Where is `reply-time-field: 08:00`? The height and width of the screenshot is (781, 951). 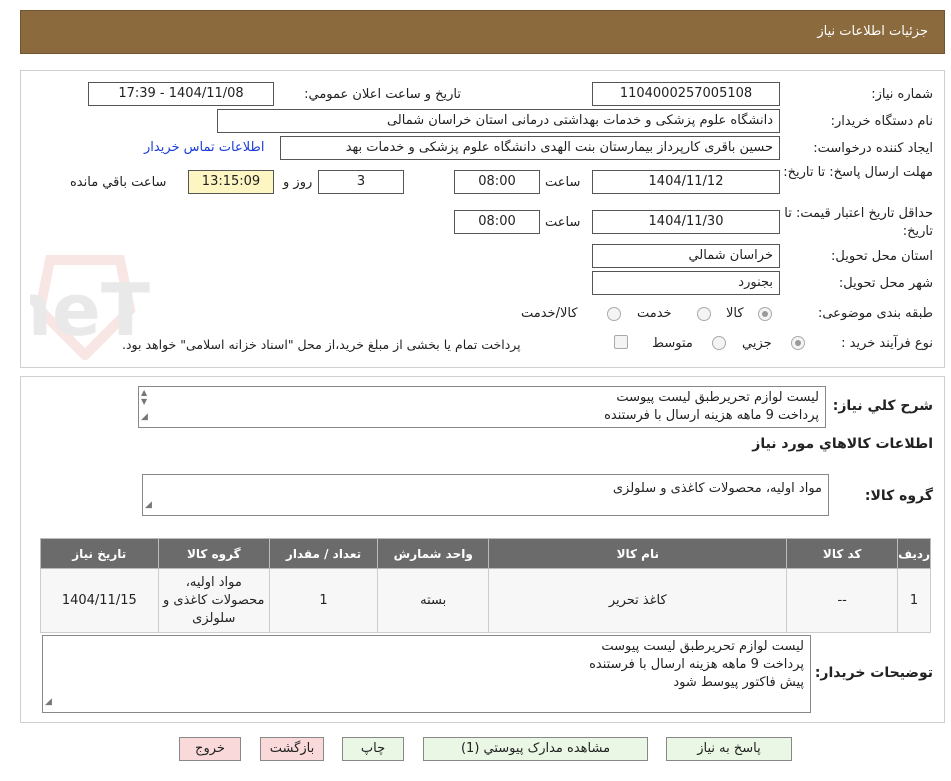
reply-time-field: 08:00 is located at coordinates (497, 182).